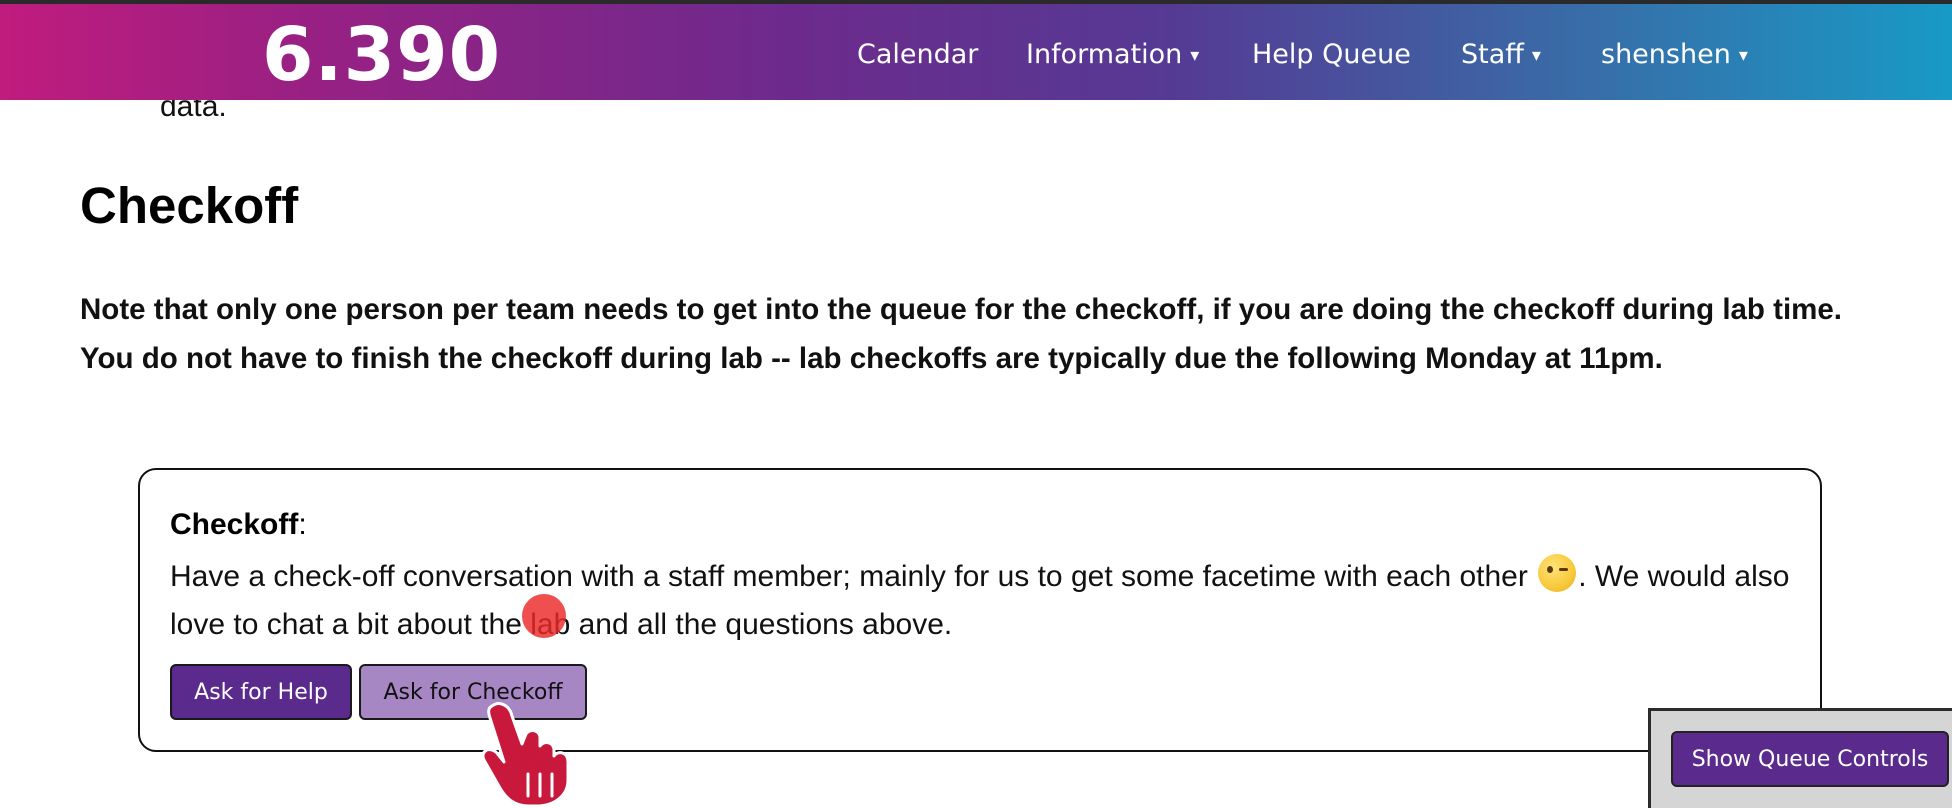 The image size is (1952, 808). I want to click on checkoff-card-title: Checkoff:, so click(238, 525).